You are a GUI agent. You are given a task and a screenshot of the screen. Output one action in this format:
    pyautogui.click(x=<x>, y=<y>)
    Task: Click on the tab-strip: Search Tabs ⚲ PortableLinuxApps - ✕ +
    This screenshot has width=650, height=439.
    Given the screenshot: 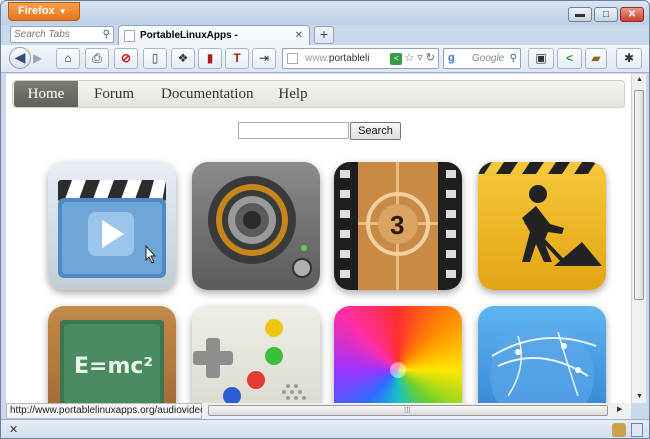 What is the action you would take?
    pyautogui.click(x=325, y=35)
    